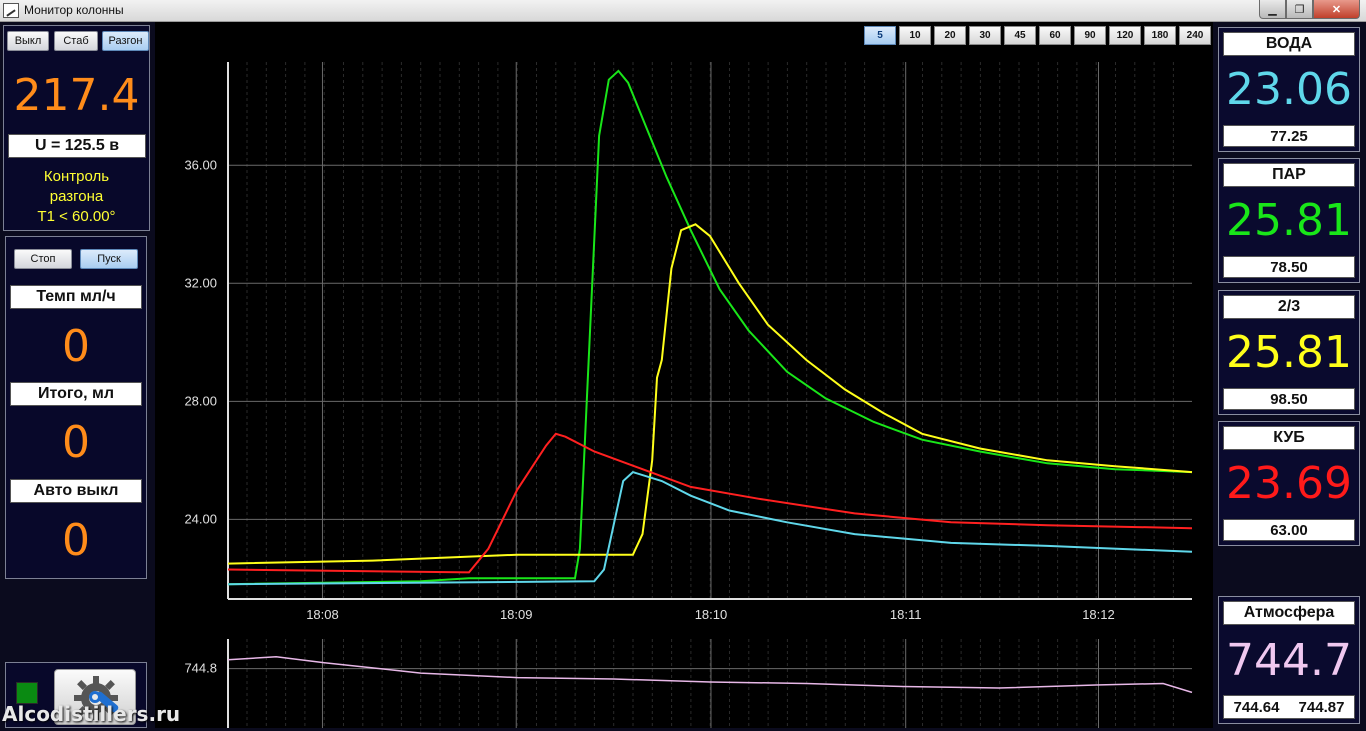 The image size is (1366, 731). I want to click on x-tick-label: 18:10, so click(711, 614).